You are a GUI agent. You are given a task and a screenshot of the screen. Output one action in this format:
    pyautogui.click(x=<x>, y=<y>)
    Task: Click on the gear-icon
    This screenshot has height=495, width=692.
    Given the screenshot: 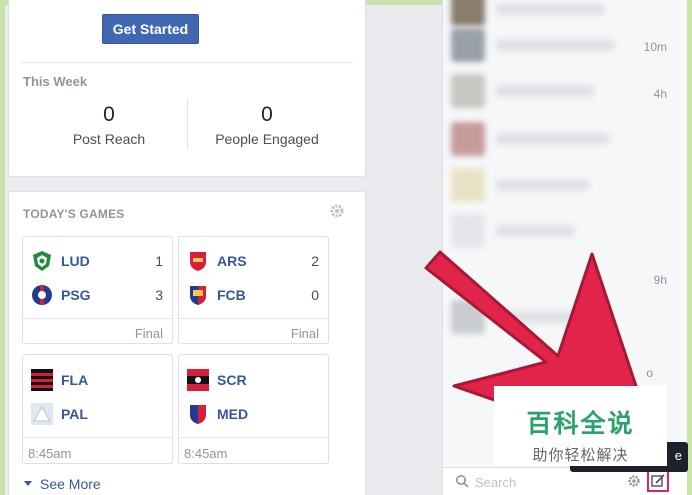 What is the action you would take?
    pyautogui.click(x=337, y=211)
    